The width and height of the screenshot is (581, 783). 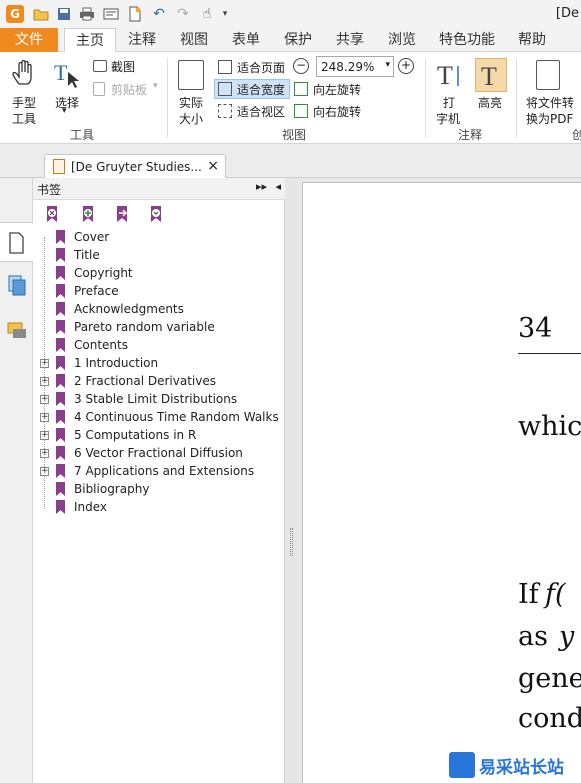 I want to click on comments-pane-icon, so click(x=17, y=331).